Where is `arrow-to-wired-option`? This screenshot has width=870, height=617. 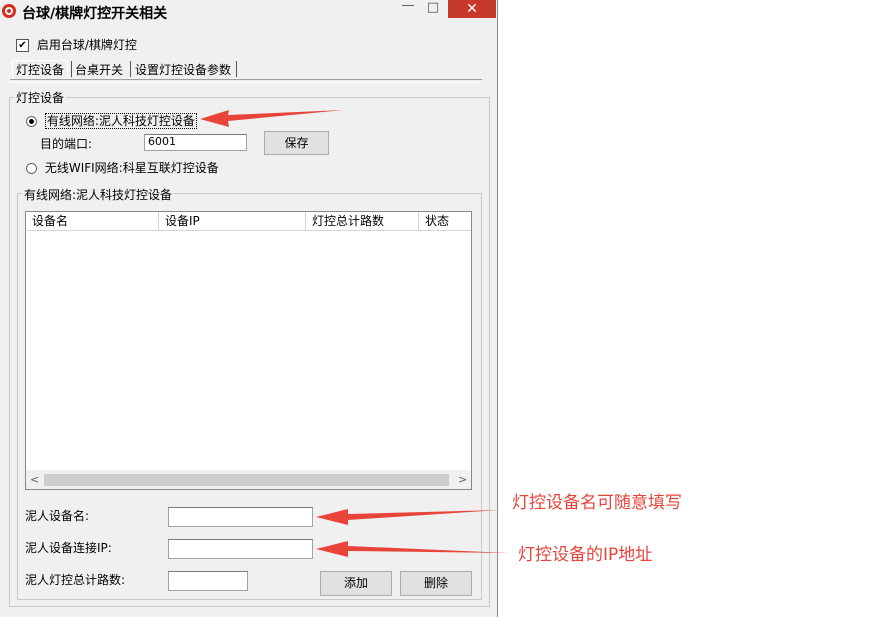 arrow-to-wired-option is located at coordinates (272, 118).